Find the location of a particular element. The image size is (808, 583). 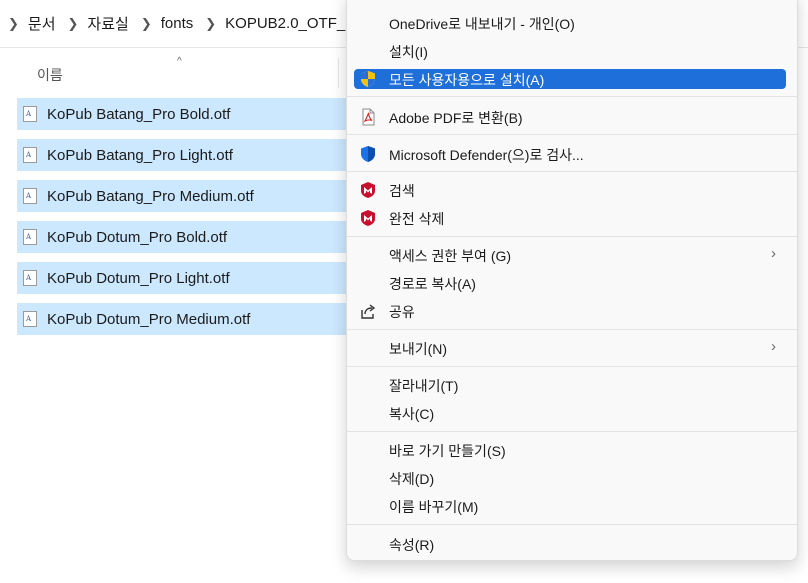

menu-item-label: 모든 사용자용으로 설치(A) is located at coordinates (467, 80).